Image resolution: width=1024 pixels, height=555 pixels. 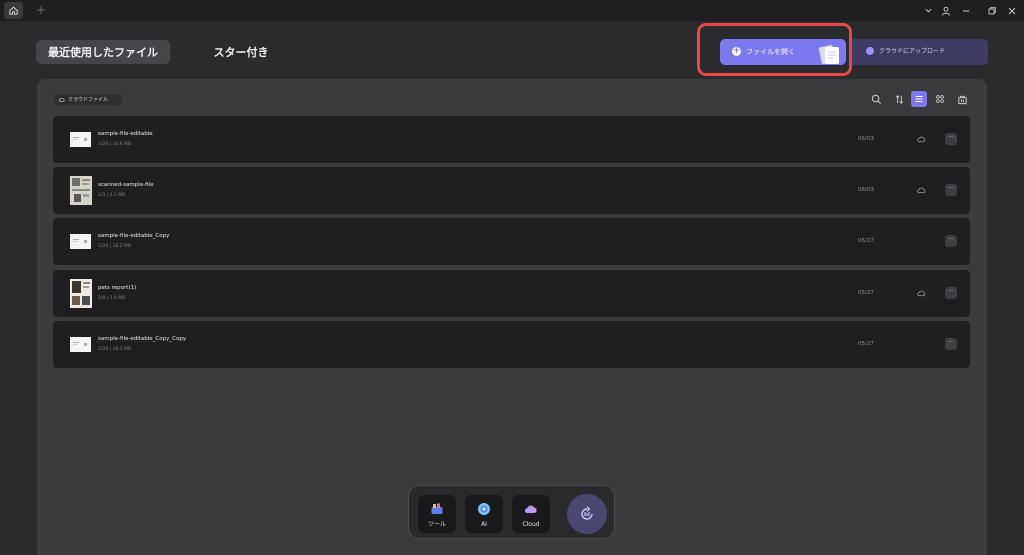 What do you see at coordinates (511, 293) in the screenshot?
I see `file-row: pets report(1) 1/8 | 3.8 MB 05/27 ···` at bounding box center [511, 293].